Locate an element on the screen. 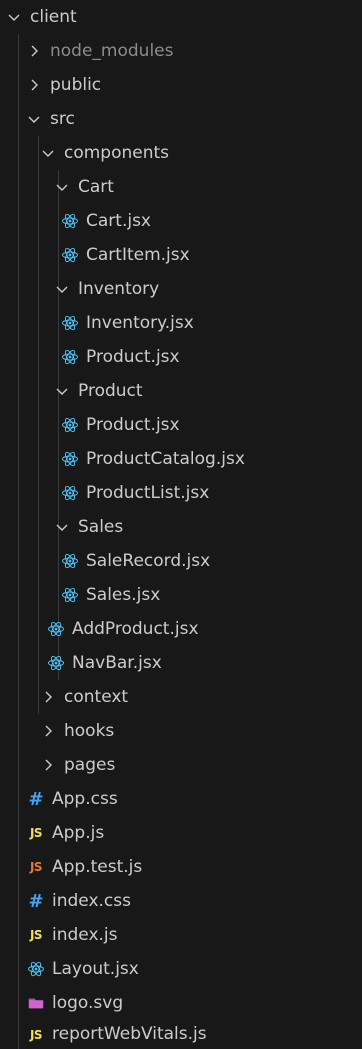 The height and width of the screenshot is (1049, 362). file-inventory-jsx: Inventory.jsx is located at coordinates (181, 323).